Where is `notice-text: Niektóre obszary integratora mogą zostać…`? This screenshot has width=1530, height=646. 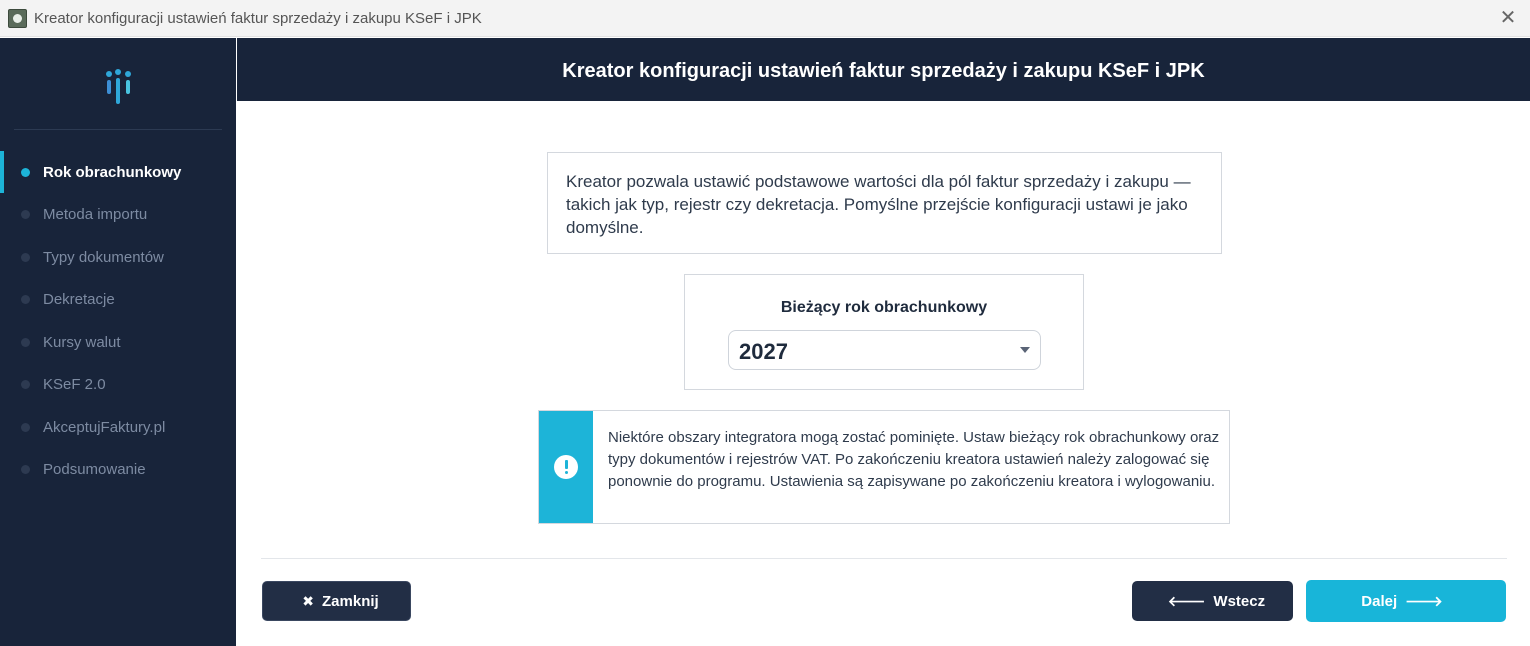 notice-text: Niektóre obszary integratora mogą zostać… is located at coordinates (914, 459).